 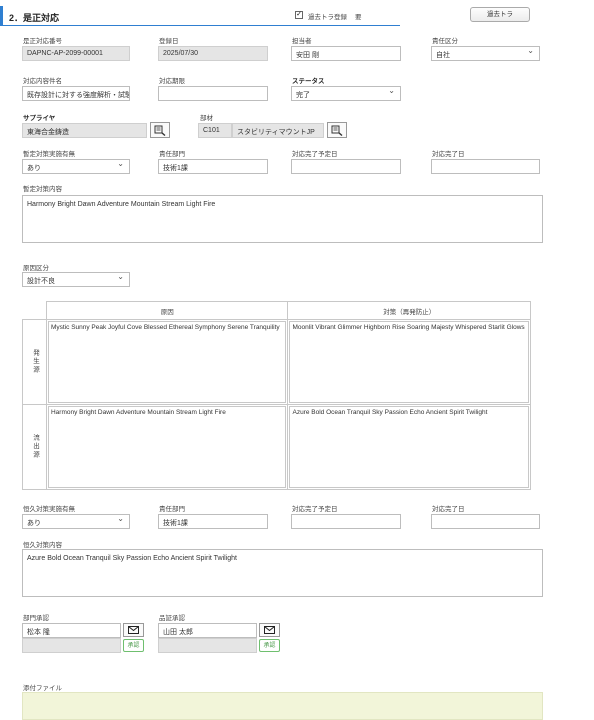 I want to click on registered-date-label: 登録日, so click(x=169, y=41).